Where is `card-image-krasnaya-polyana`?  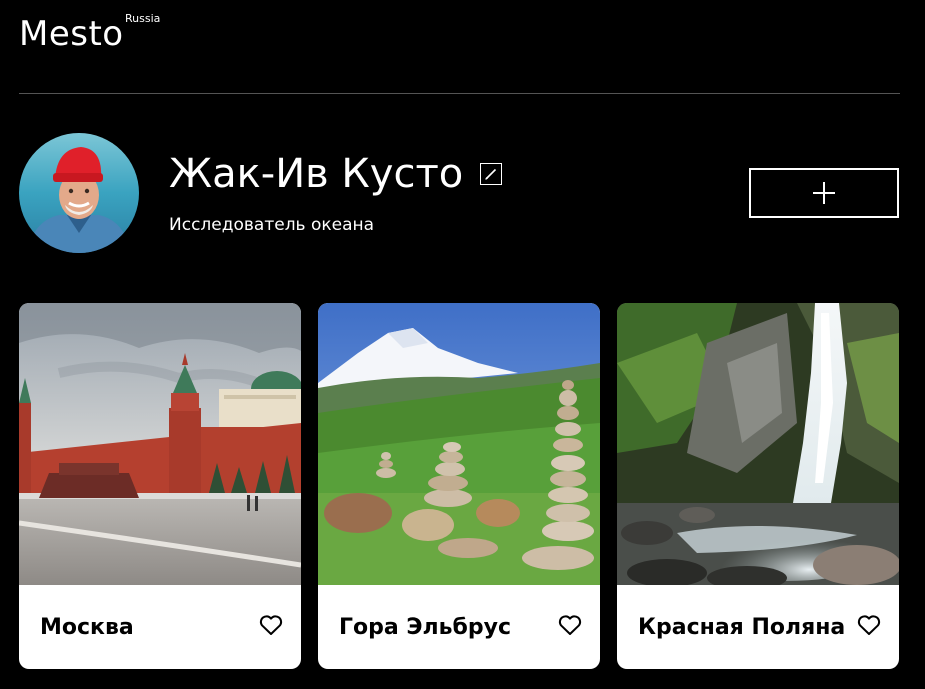 card-image-krasnaya-polyana is located at coordinates (758, 444).